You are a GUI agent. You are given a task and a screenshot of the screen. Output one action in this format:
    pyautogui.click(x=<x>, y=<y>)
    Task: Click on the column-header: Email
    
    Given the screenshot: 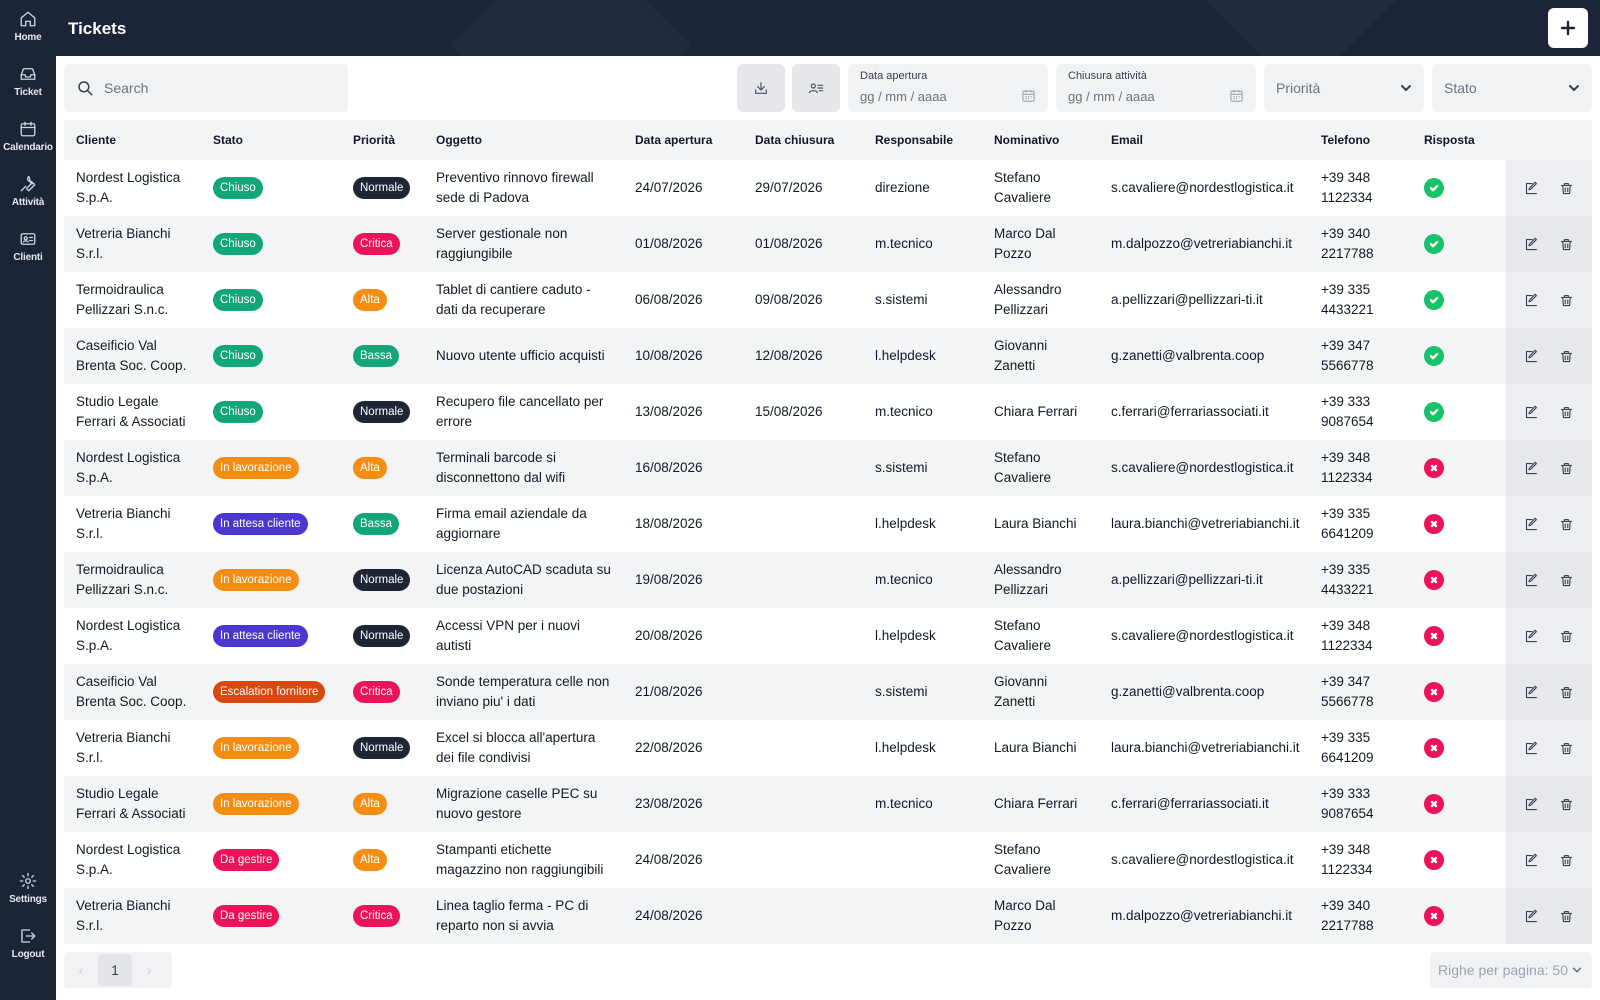 What is the action you would take?
    pyautogui.click(x=1127, y=140)
    